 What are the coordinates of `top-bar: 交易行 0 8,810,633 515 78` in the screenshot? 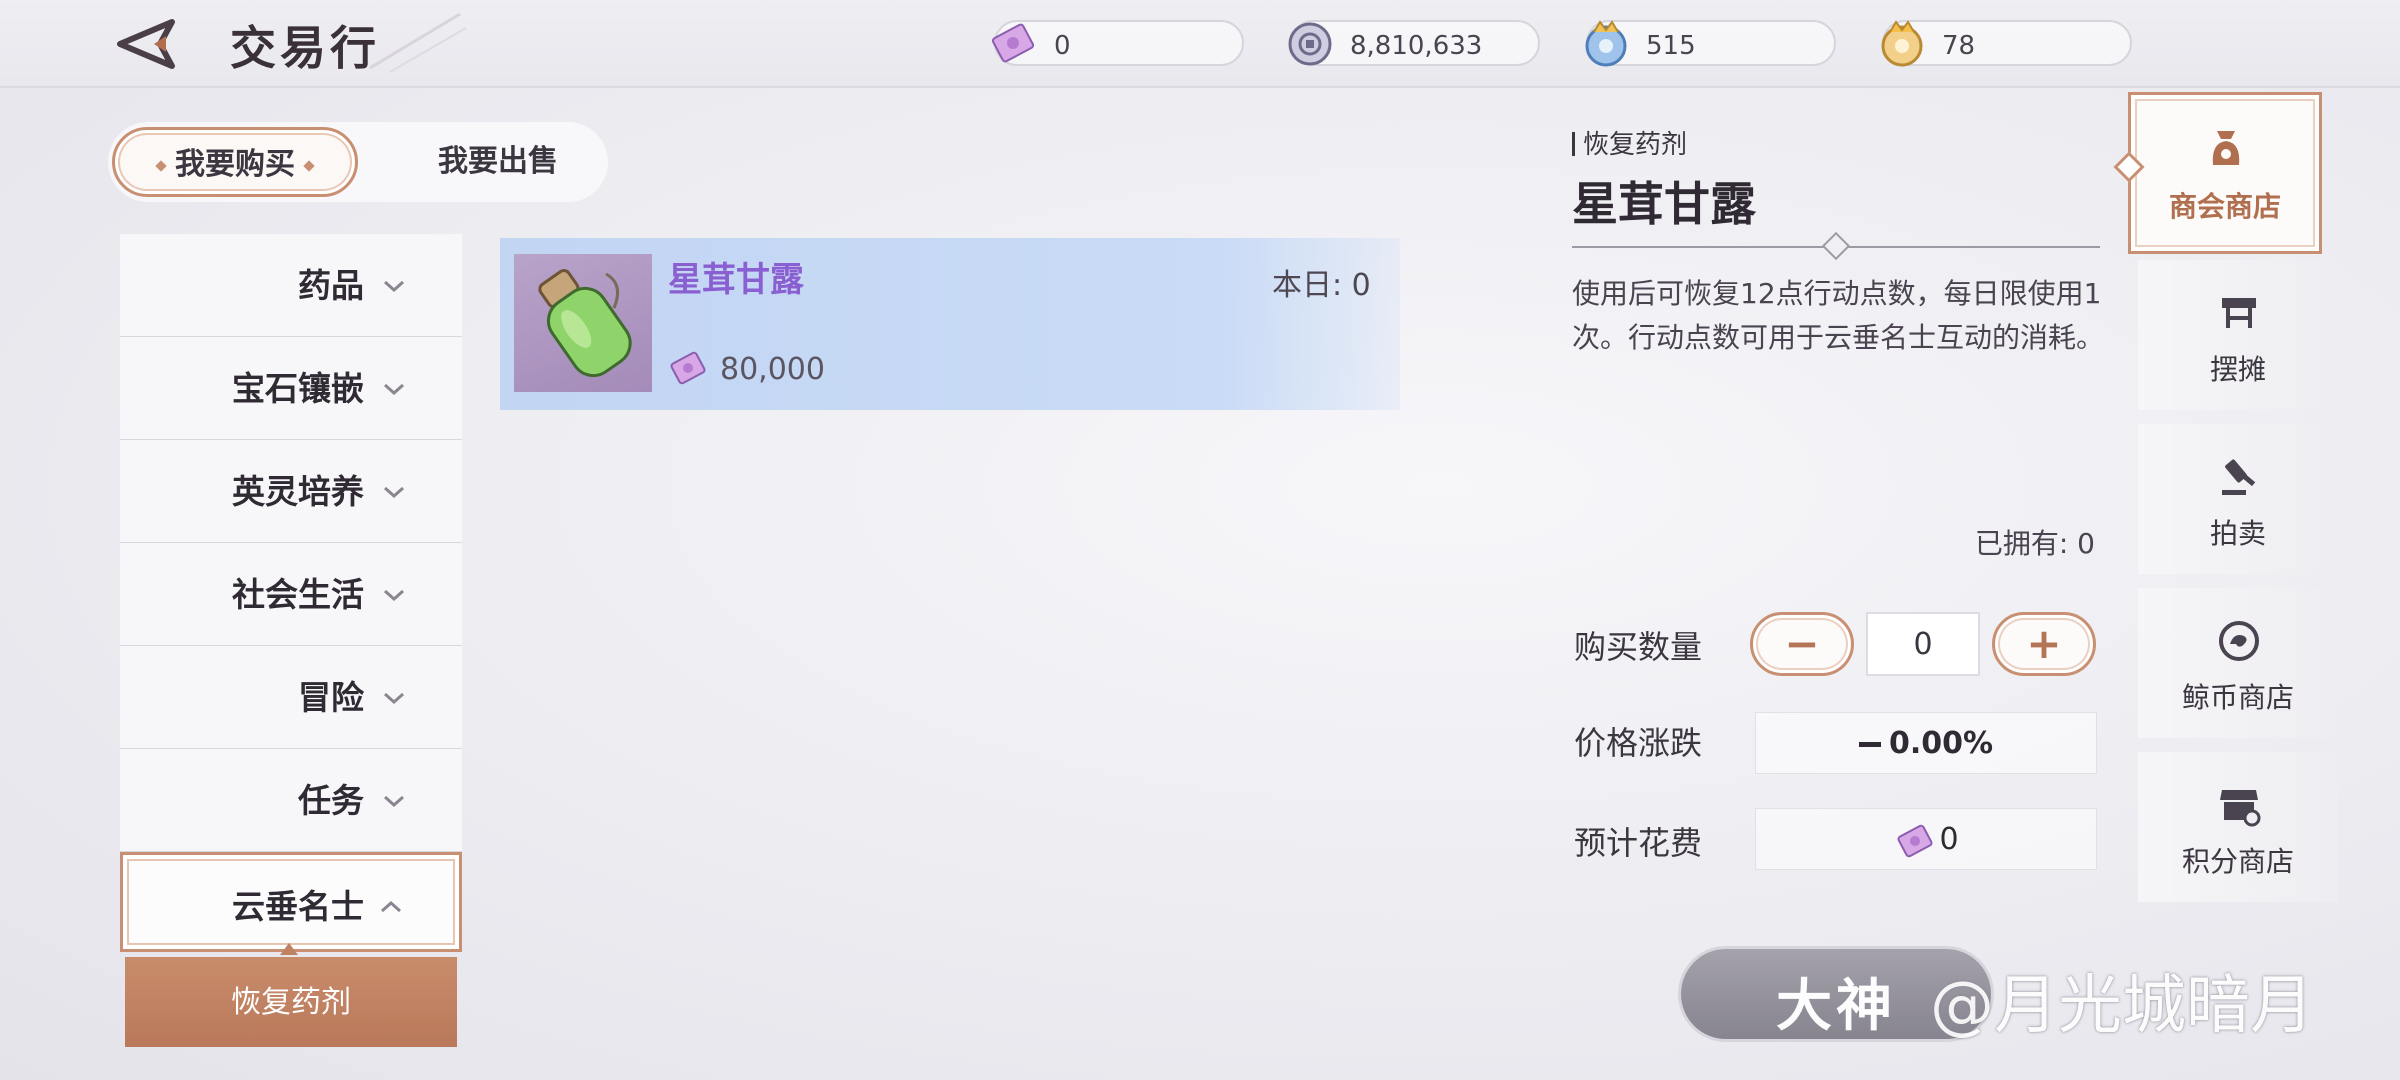 It's located at (1200, 44).